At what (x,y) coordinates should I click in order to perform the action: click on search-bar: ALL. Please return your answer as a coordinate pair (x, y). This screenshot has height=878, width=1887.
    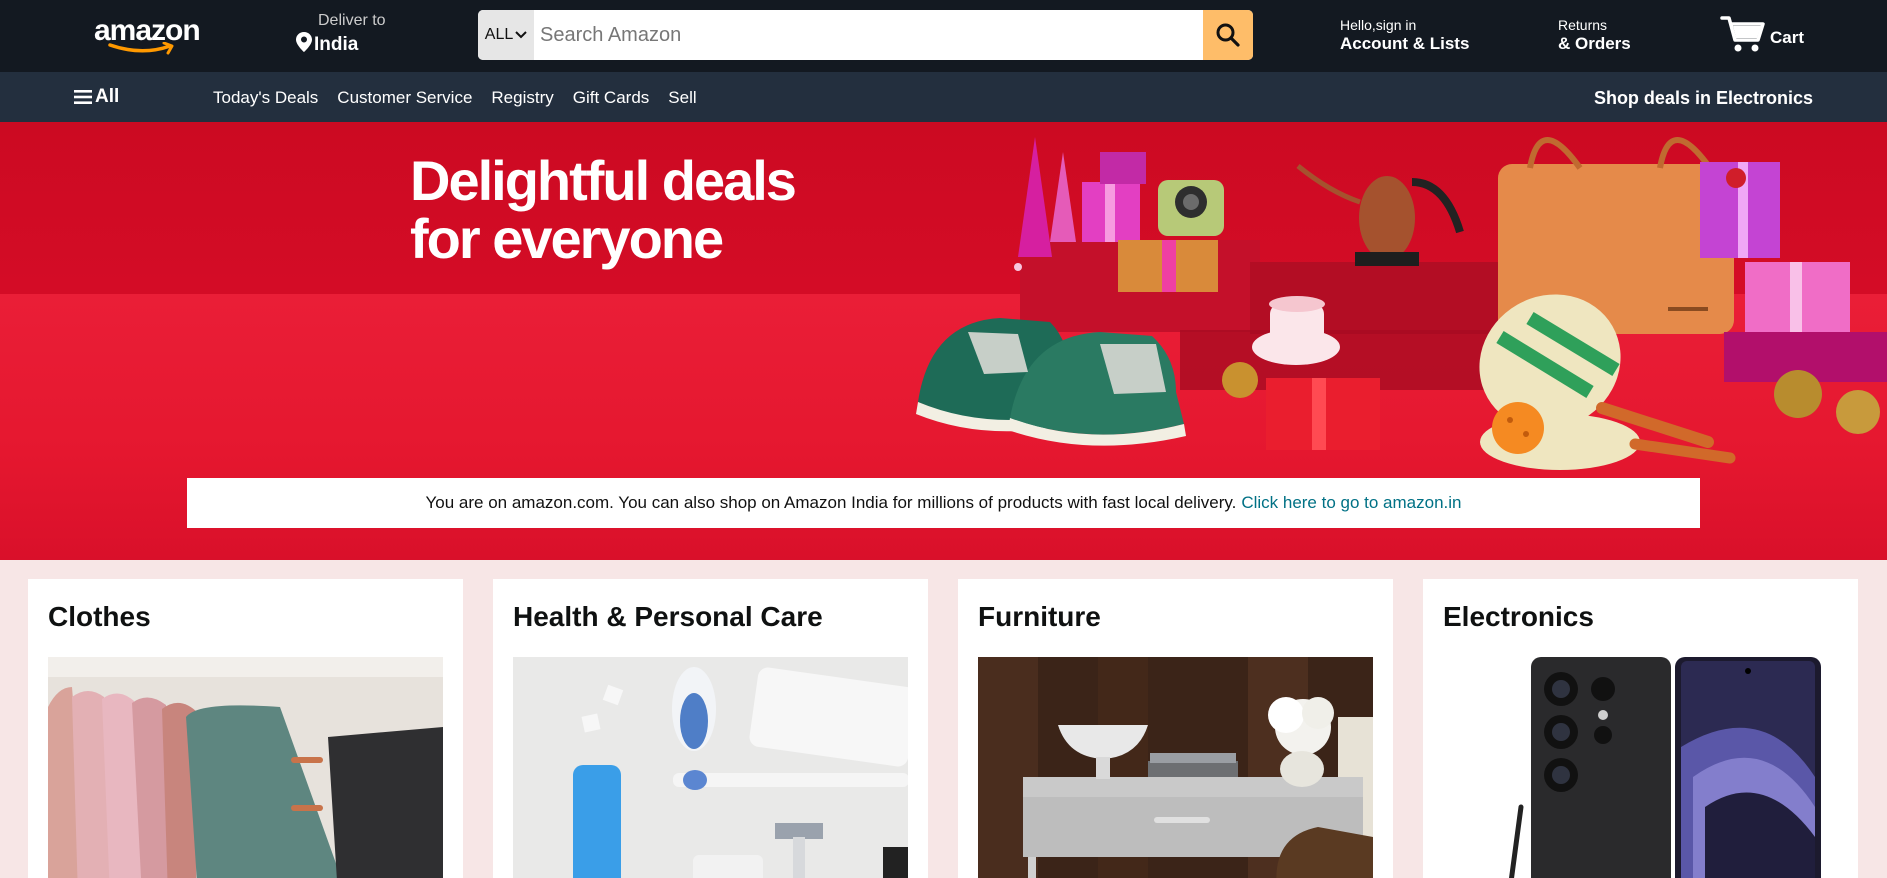
    Looking at the image, I should click on (865, 35).